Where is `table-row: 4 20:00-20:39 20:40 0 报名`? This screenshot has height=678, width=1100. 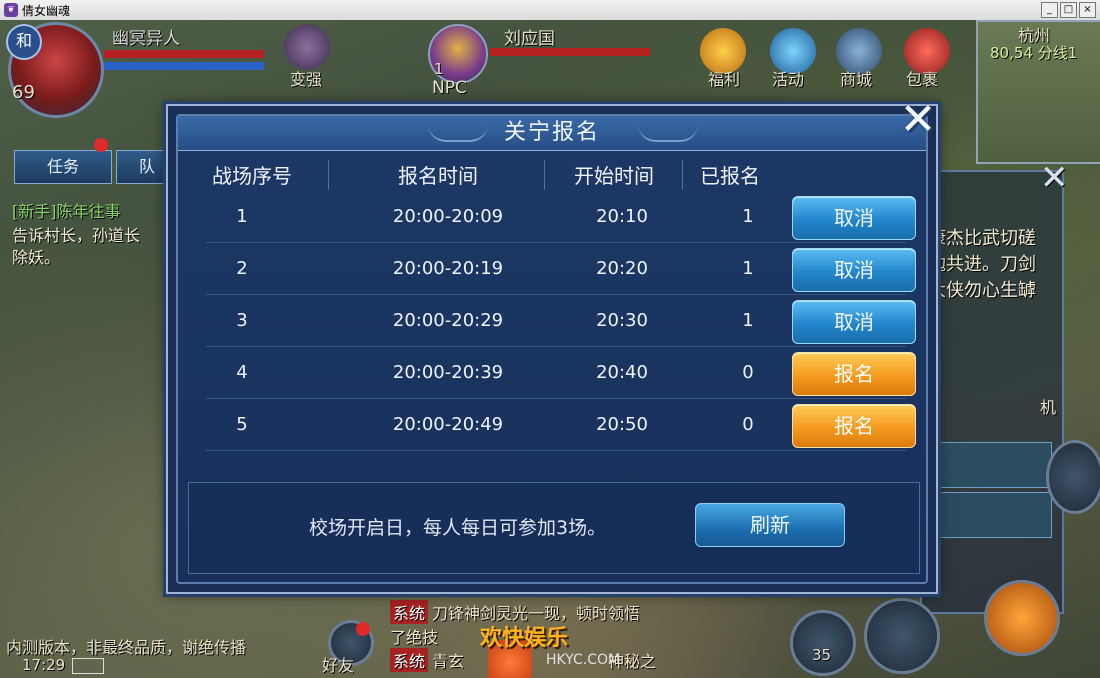
table-row: 4 20:00-20:39 20:40 0 报名 is located at coordinates (561, 373).